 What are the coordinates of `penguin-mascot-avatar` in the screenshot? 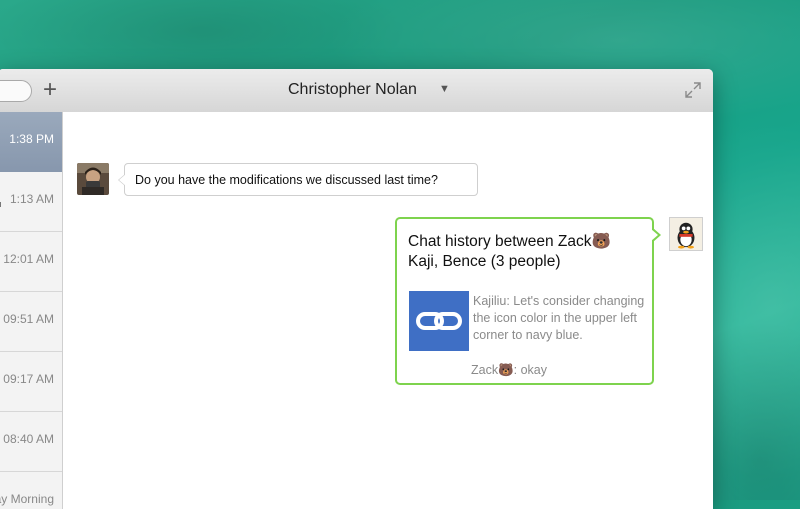 It's located at (686, 234).